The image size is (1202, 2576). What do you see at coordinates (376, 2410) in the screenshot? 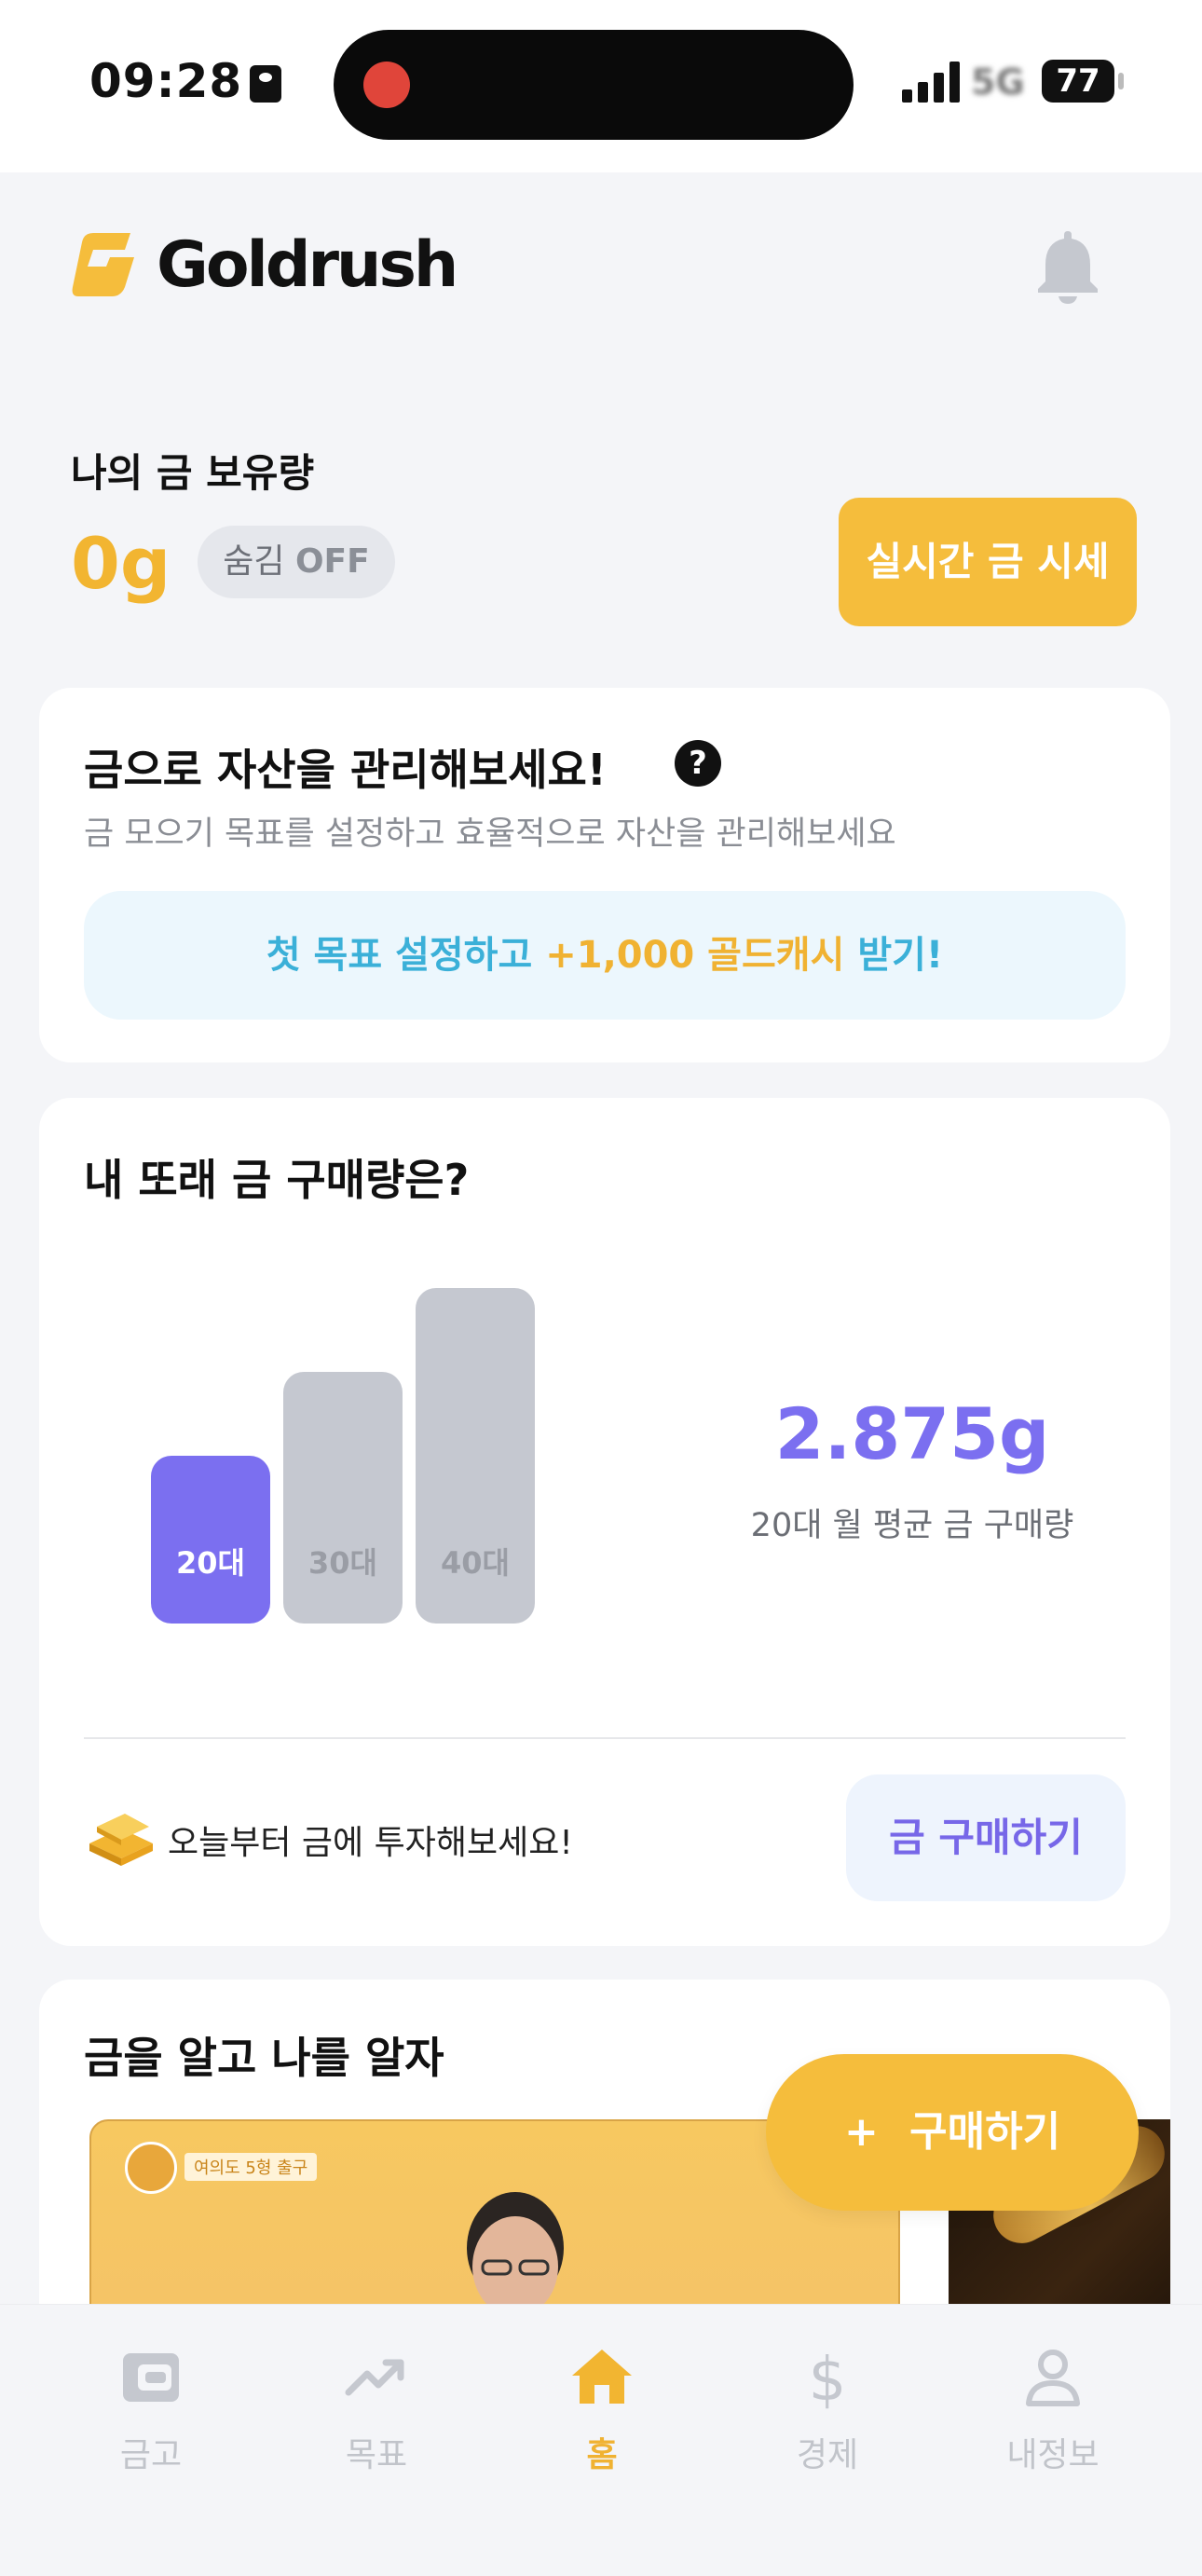
I see `tab-goal: 목표` at bounding box center [376, 2410].